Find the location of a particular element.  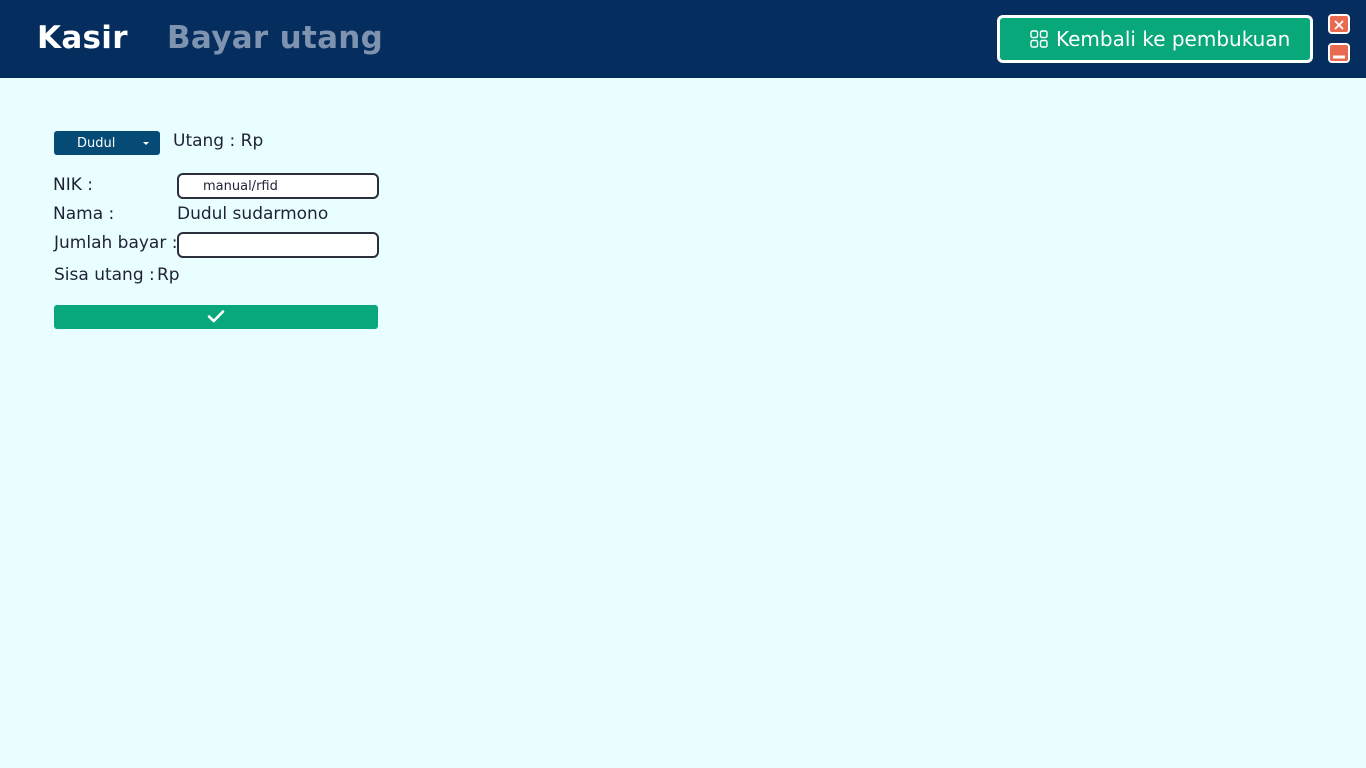

check-icon is located at coordinates (216, 317).